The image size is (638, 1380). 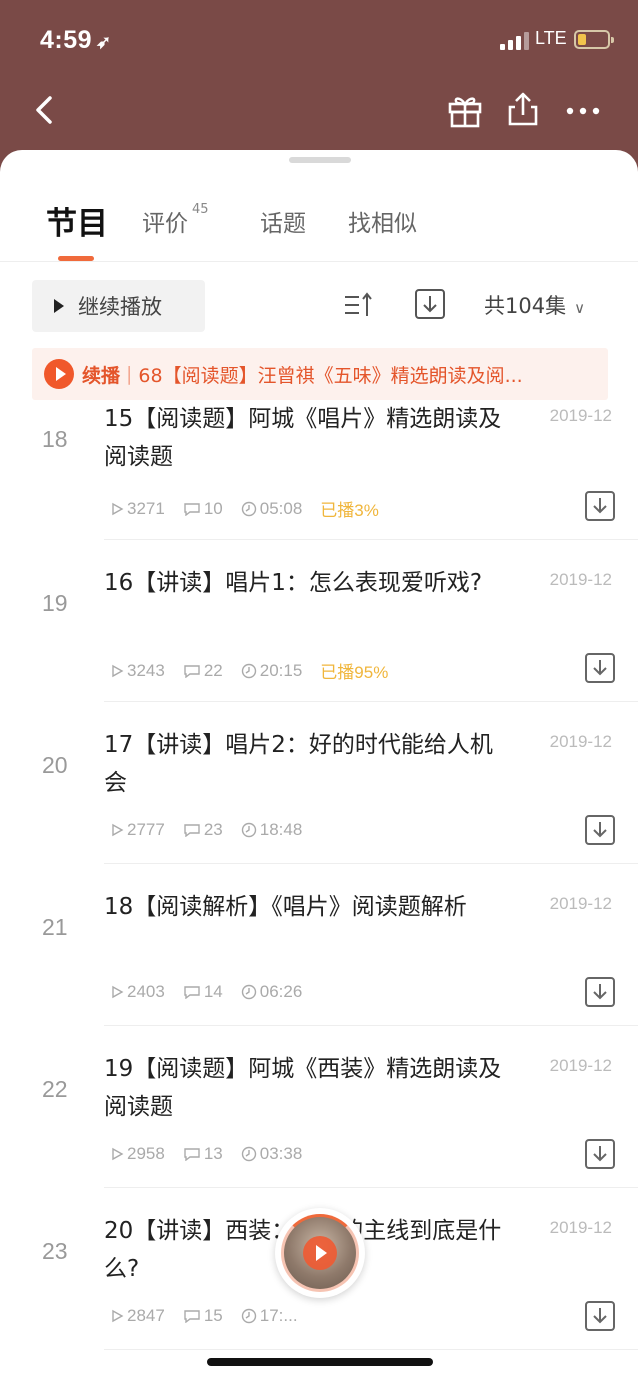 I want to click on sort-icon, so click(x=358, y=304).